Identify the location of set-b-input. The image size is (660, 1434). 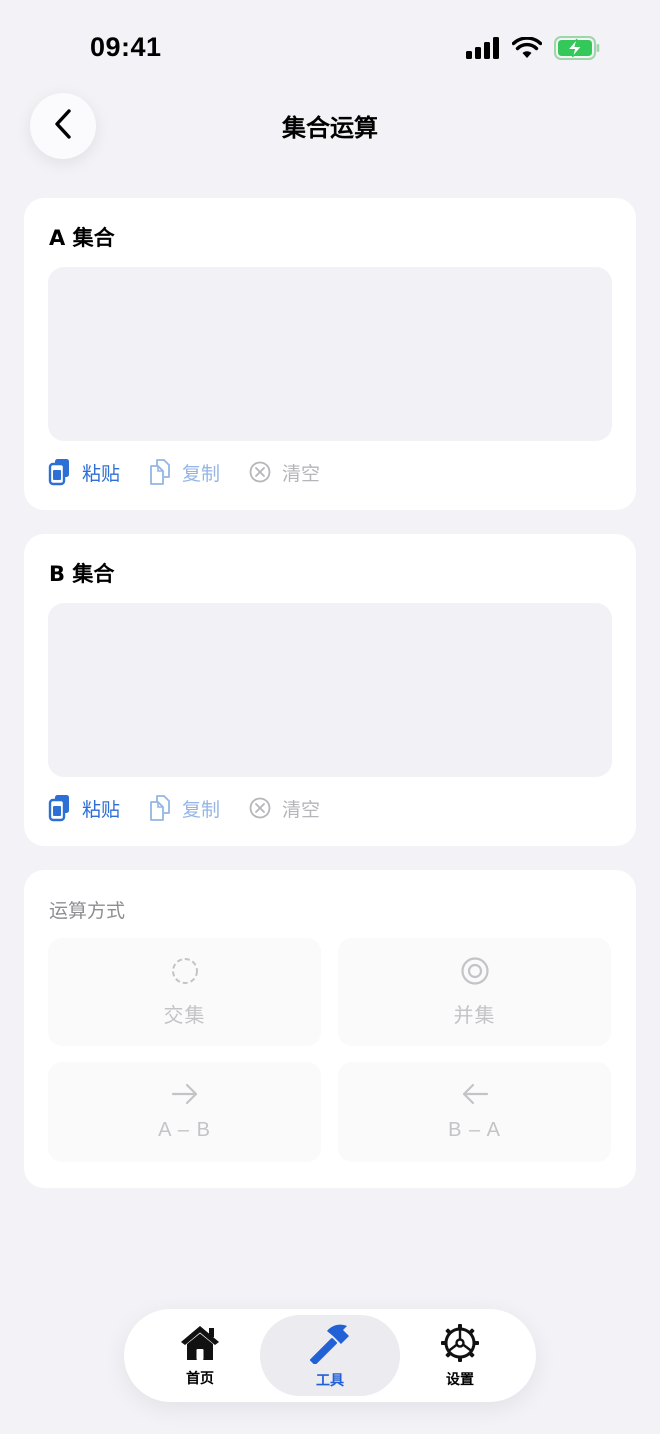
(330, 690).